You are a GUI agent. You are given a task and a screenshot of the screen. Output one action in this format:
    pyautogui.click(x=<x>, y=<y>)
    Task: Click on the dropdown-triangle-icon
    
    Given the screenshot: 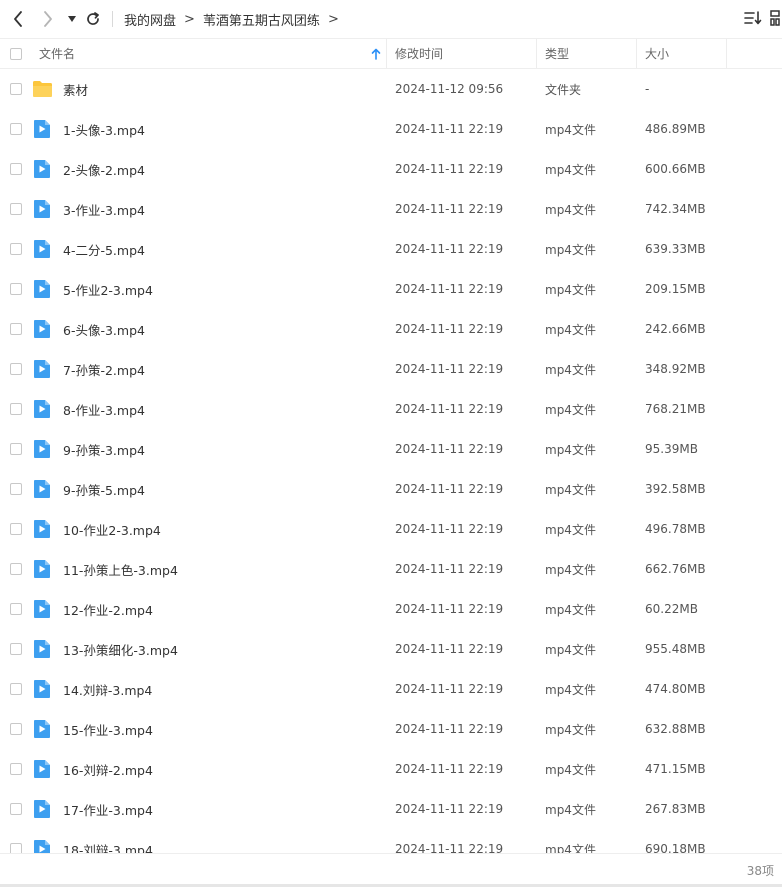 What is the action you would take?
    pyautogui.click(x=72, y=19)
    